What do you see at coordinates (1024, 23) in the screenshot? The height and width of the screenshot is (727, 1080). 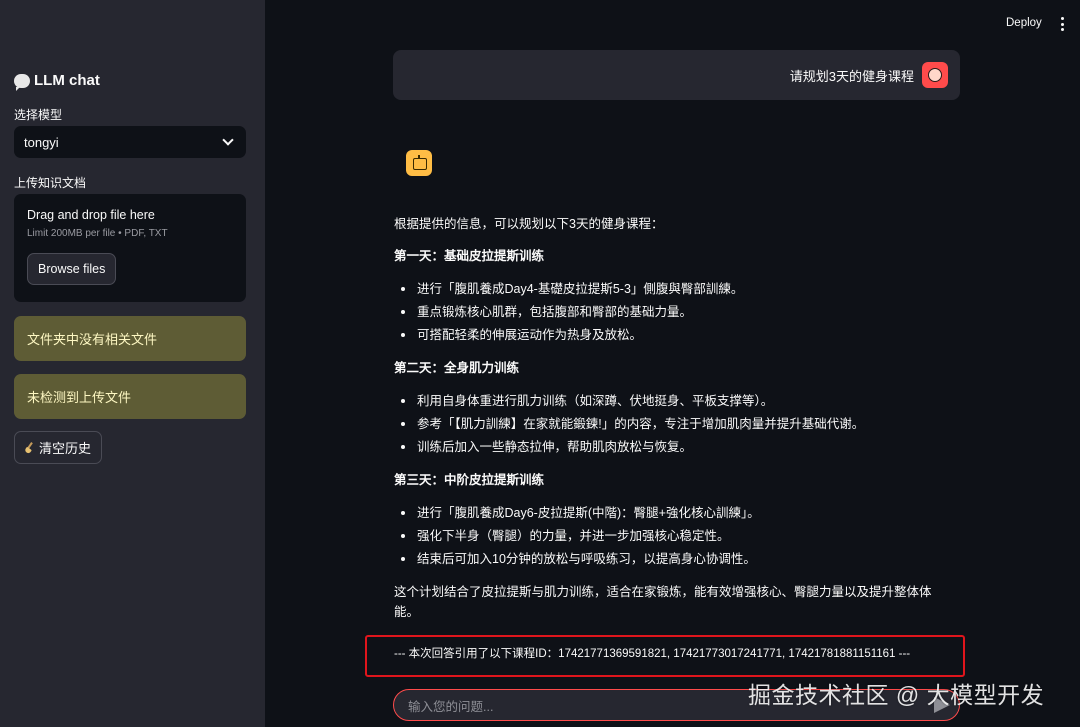 I see `deploy-button: Deploy` at bounding box center [1024, 23].